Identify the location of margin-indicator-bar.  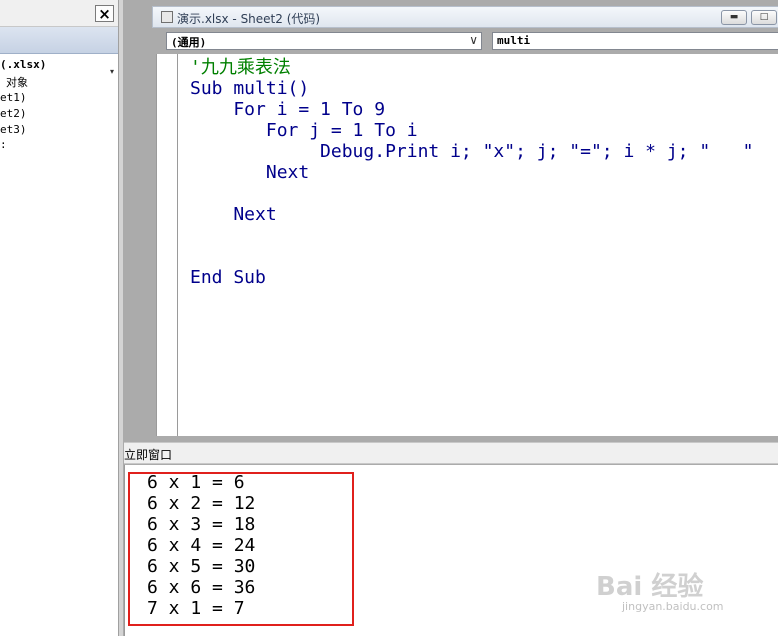
(177, 245).